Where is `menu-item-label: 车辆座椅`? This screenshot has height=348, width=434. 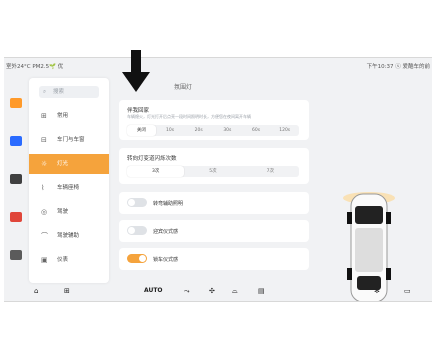
menu-item-label: 车辆座椅 is located at coordinates (68, 188).